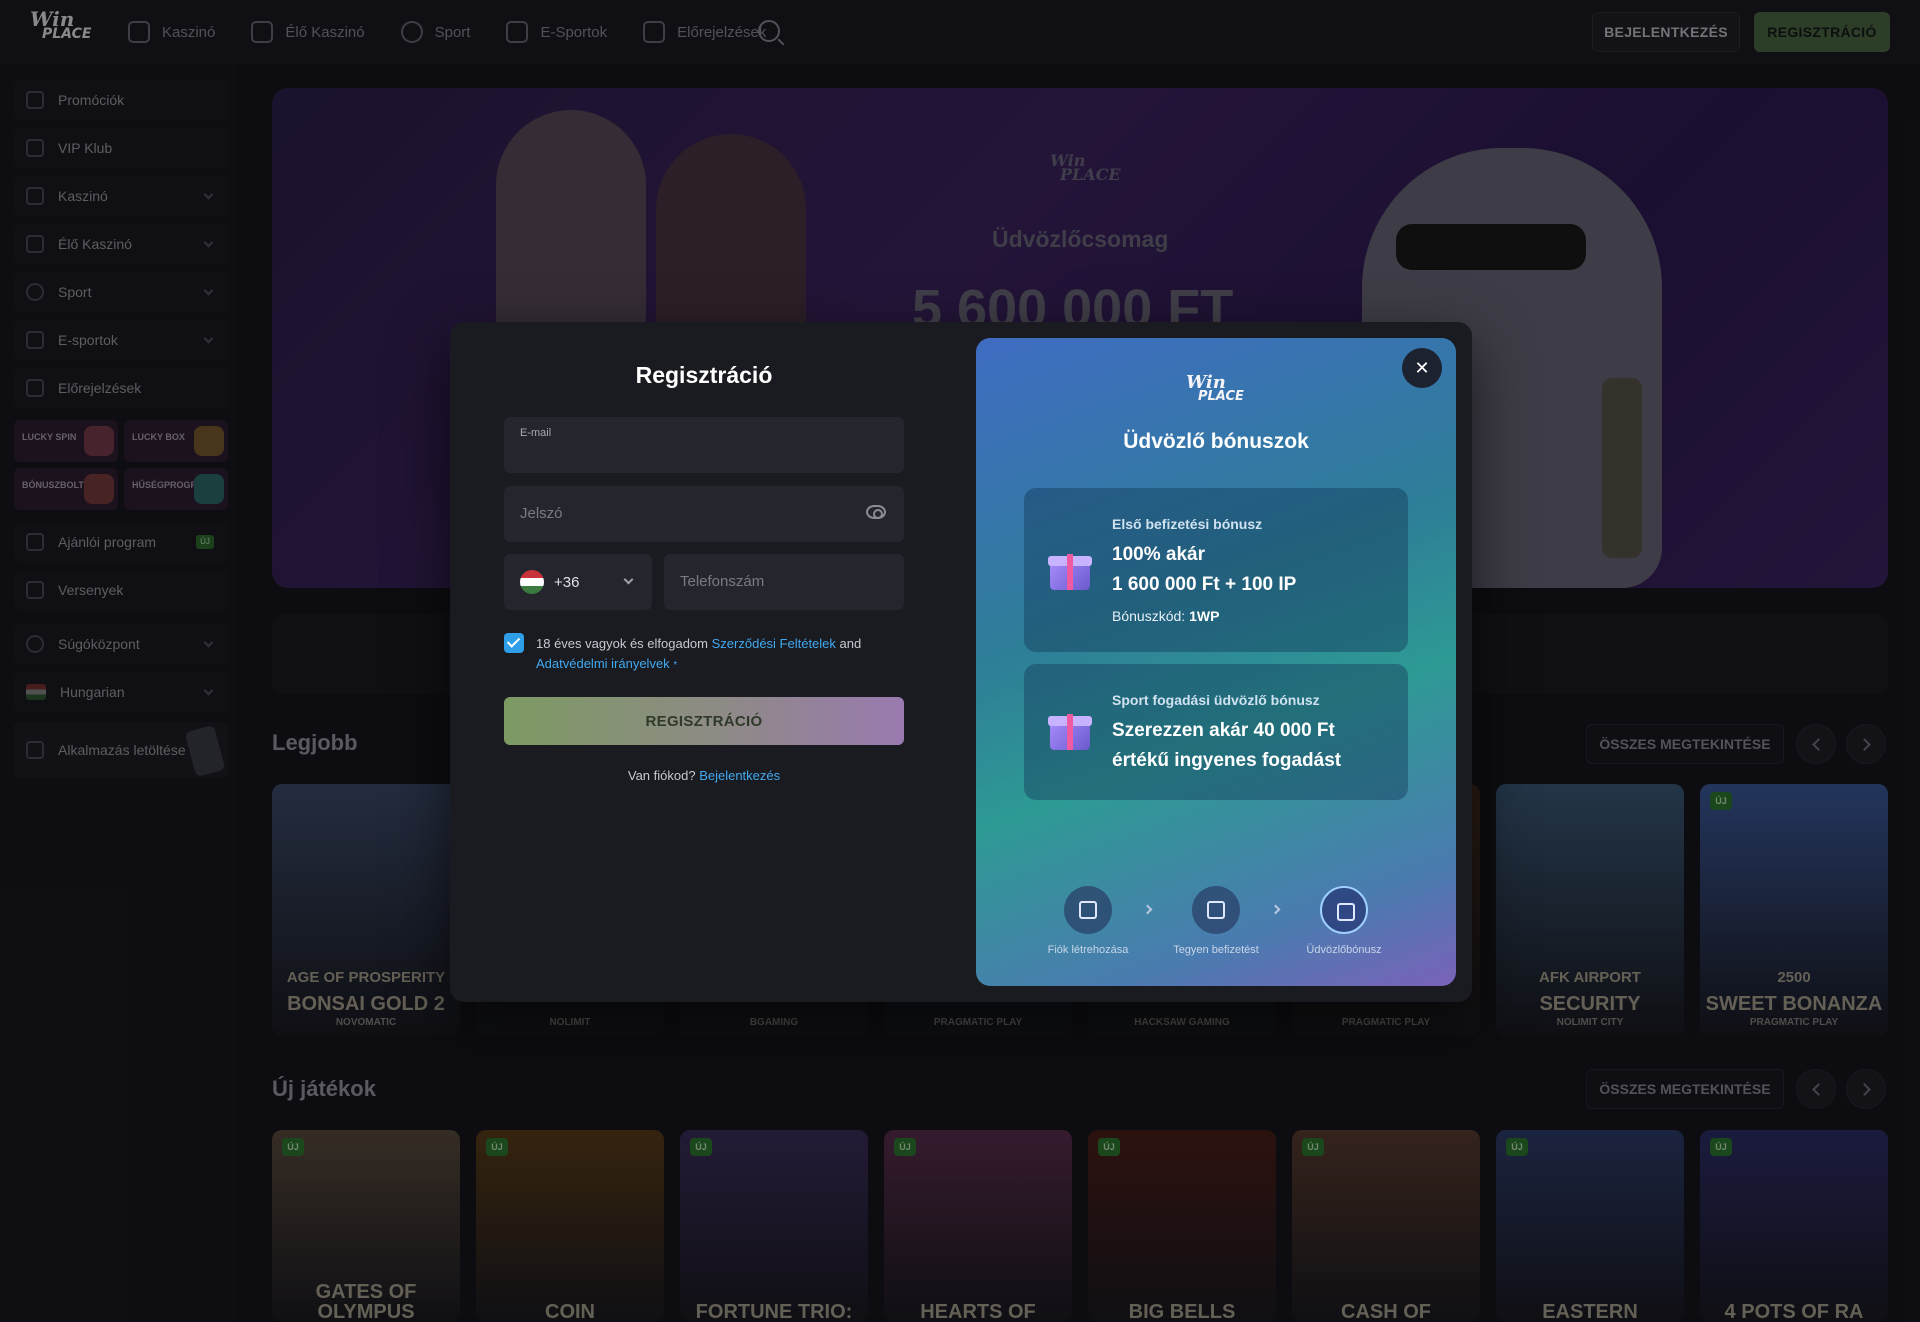 The width and height of the screenshot is (1920, 1322). What do you see at coordinates (661, 775) in the screenshot?
I see `have-account-label: Van fiókod?` at bounding box center [661, 775].